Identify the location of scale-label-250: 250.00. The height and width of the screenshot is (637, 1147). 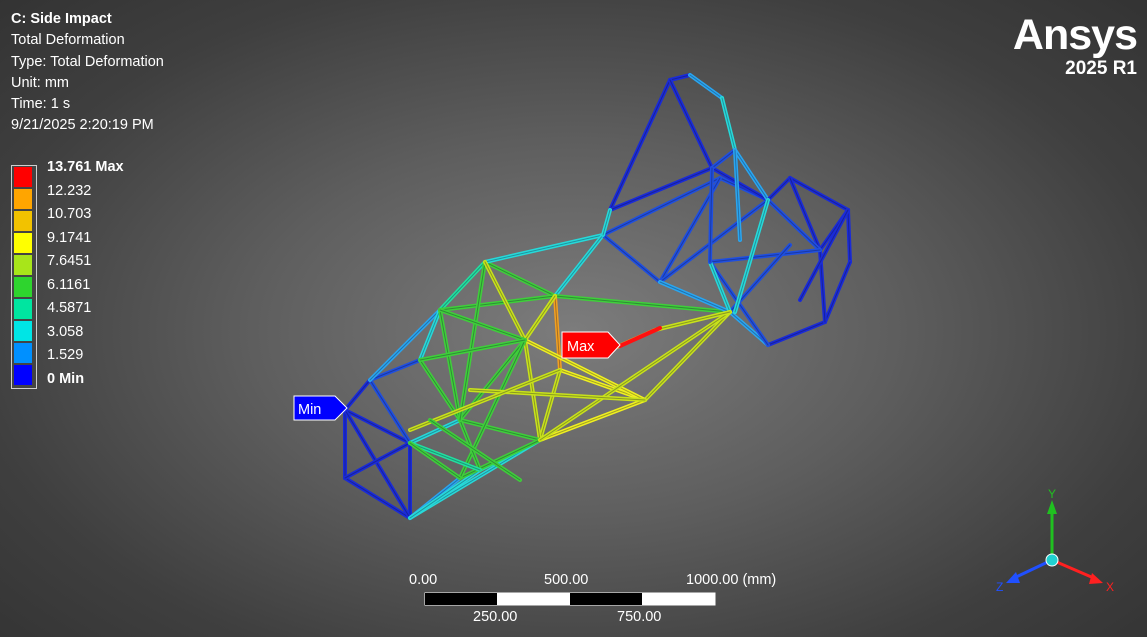
(495, 617).